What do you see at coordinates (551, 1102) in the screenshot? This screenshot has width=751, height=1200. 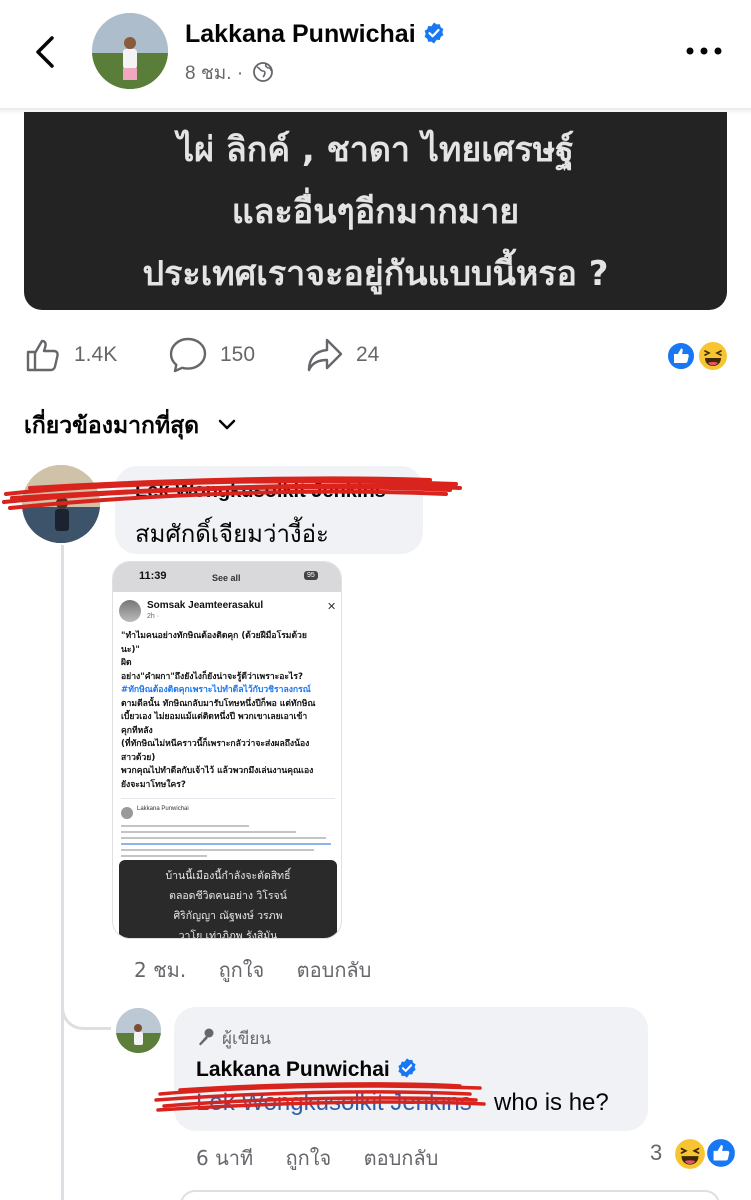 I see `reply-text: who is he?` at bounding box center [551, 1102].